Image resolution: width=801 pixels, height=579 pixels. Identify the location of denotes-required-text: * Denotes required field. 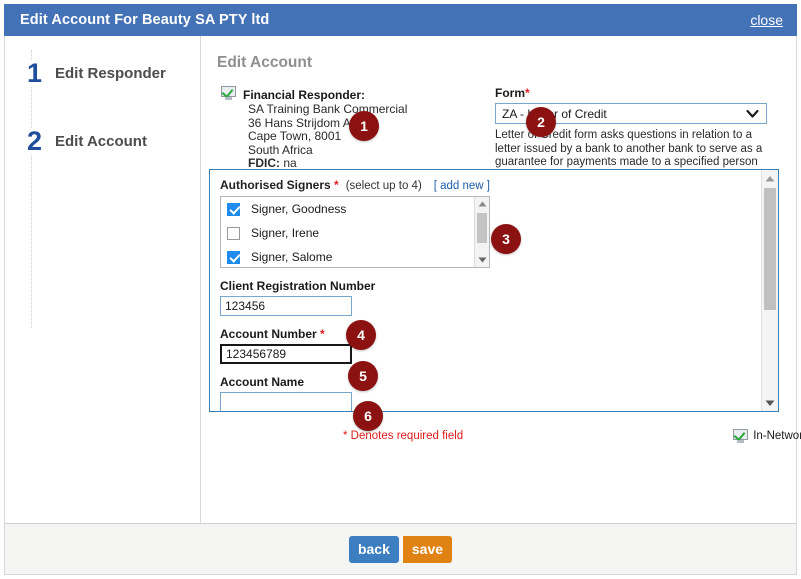
(403, 436).